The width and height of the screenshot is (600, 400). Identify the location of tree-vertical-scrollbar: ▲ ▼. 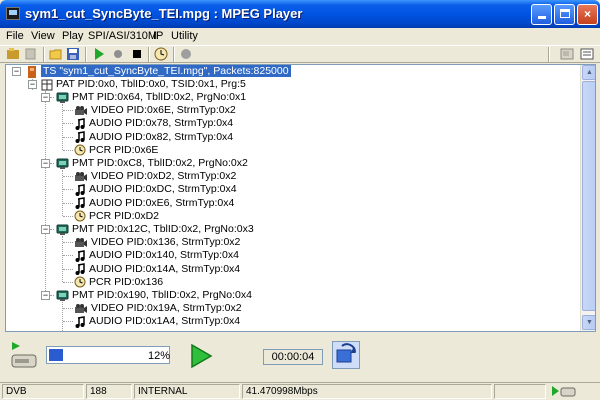
(587, 198).